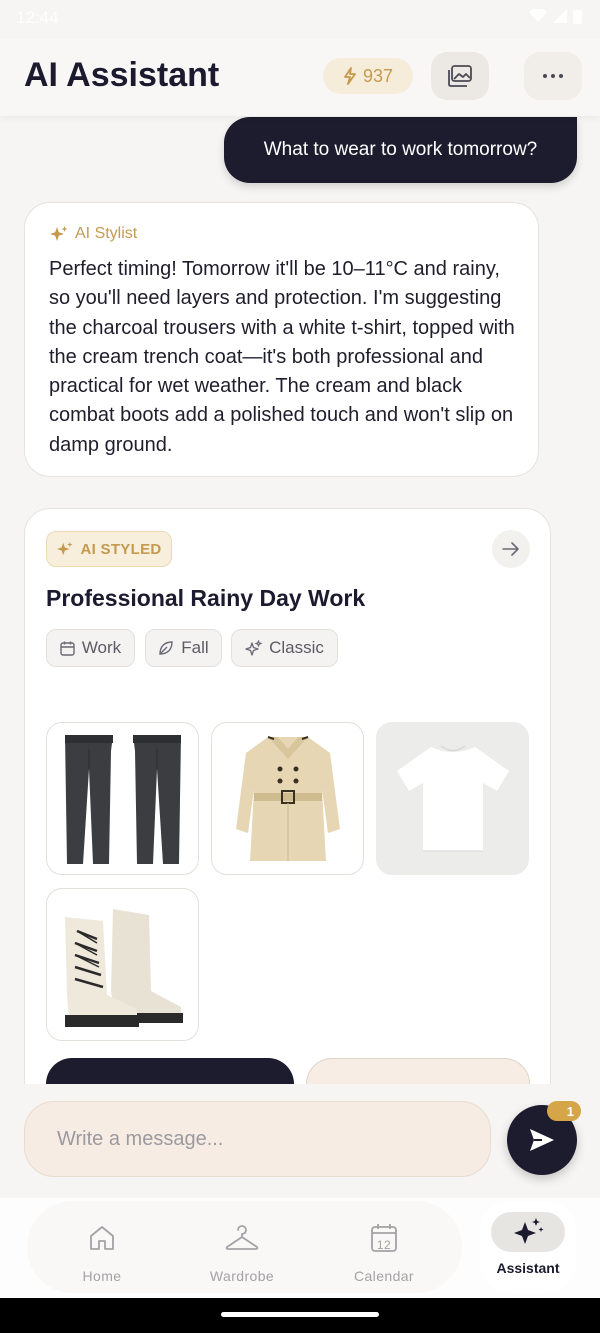  I want to click on open-outfit-button, so click(511, 549).